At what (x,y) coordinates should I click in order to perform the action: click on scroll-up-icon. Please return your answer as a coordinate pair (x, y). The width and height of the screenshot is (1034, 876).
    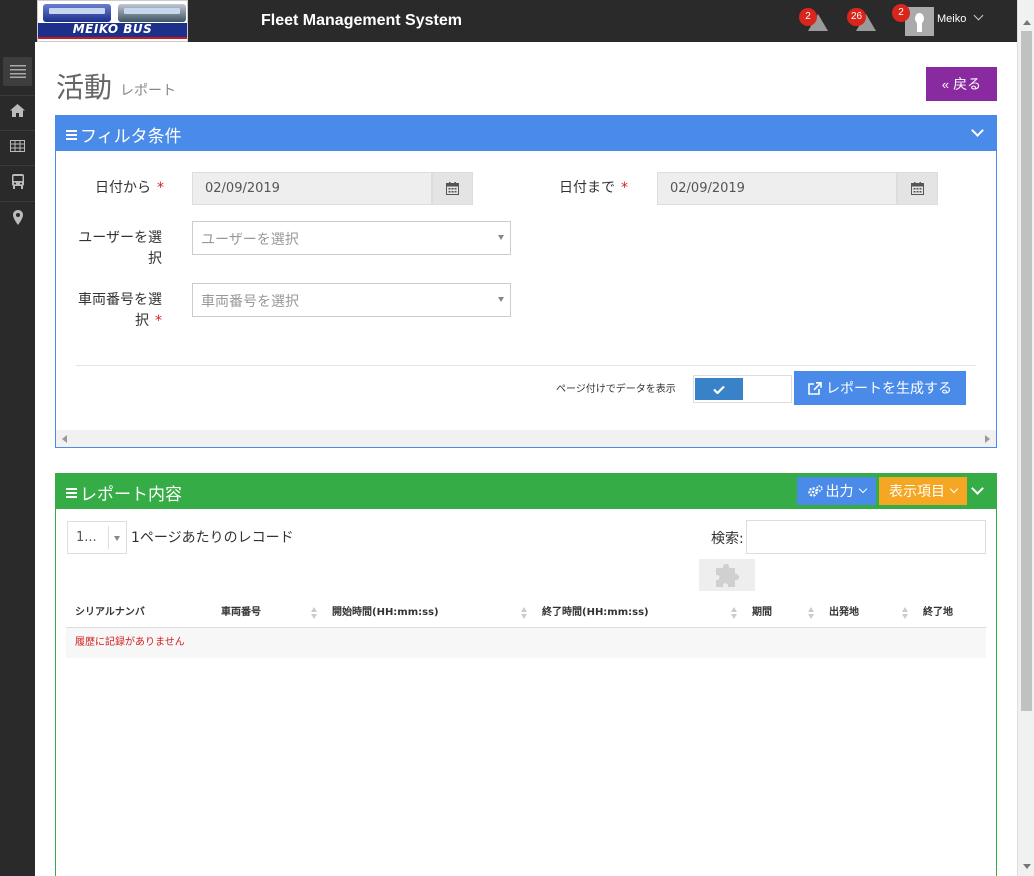
    Looking at the image, I should click on (1027, 22).